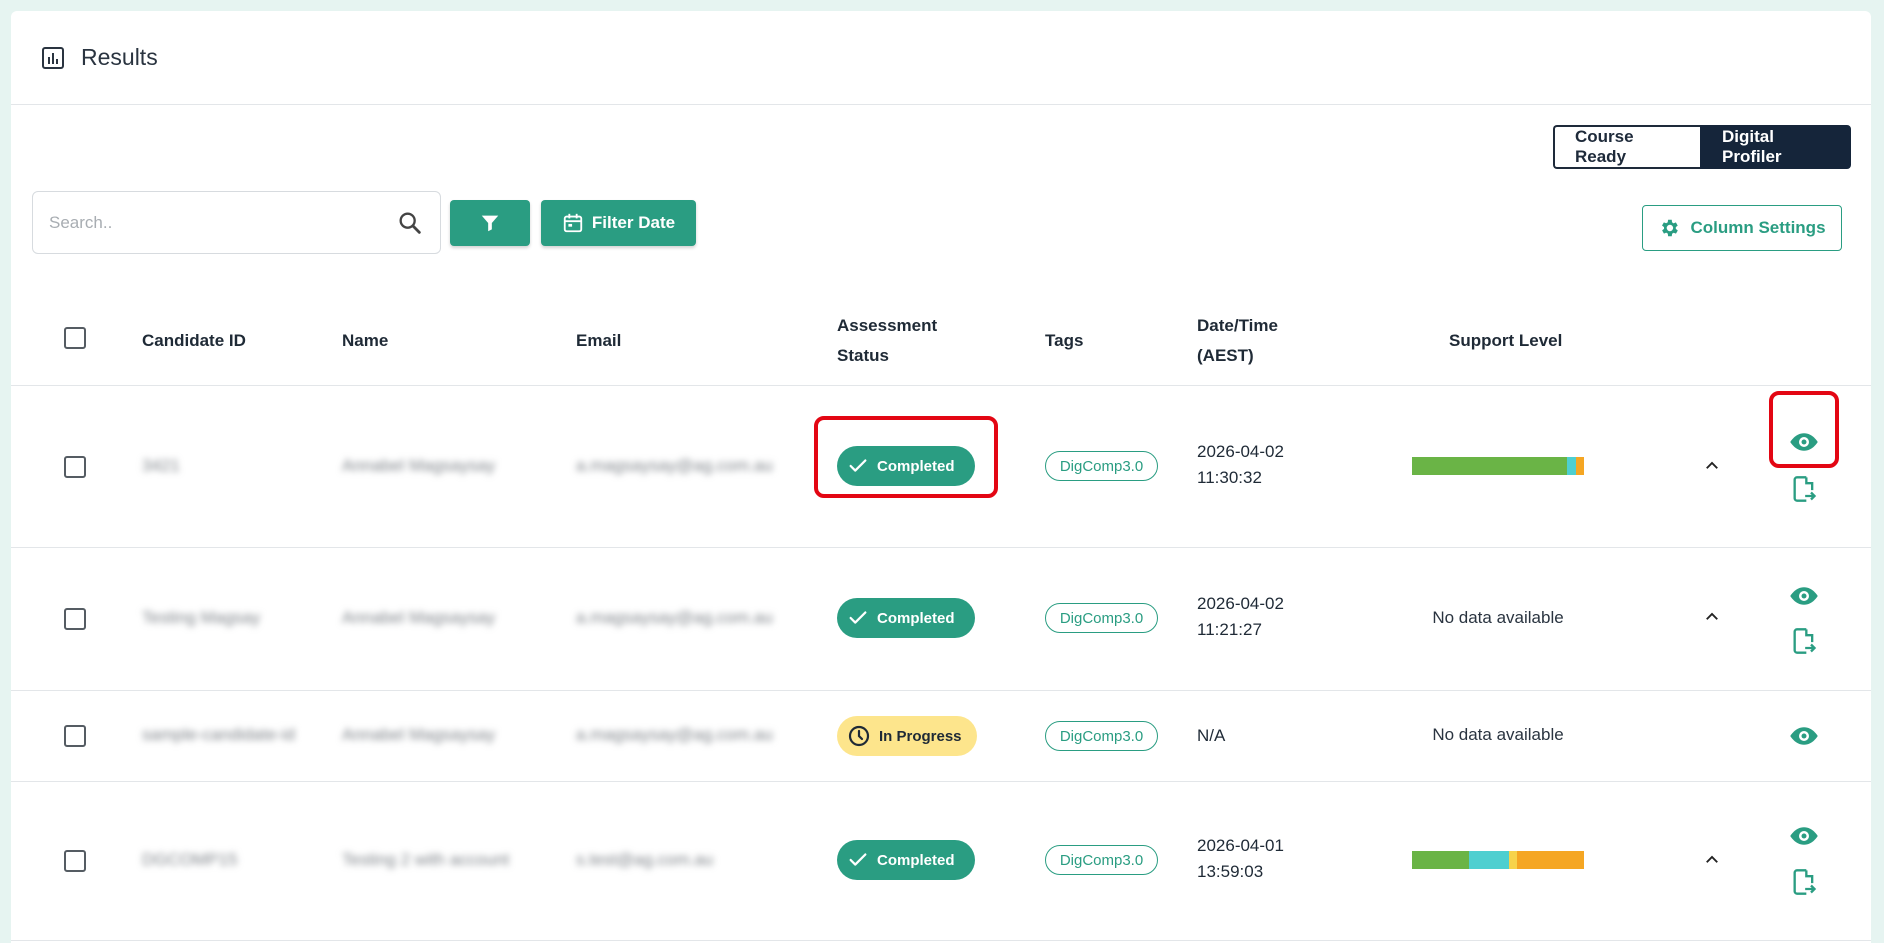  I want to click on date-text: 2026-04-01, so click(1240, 845).